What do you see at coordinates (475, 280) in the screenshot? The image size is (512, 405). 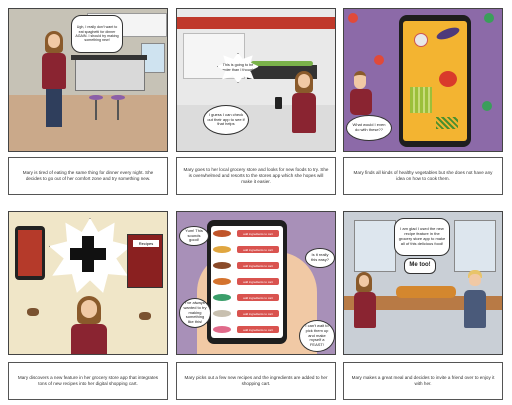 I see `friend-face` at bounding box center [475, 280].